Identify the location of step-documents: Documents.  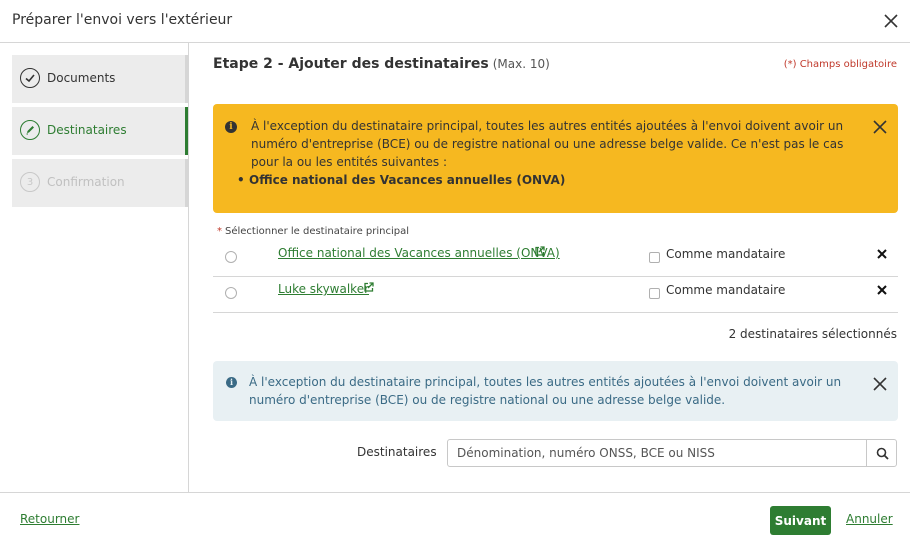
(100, 79).